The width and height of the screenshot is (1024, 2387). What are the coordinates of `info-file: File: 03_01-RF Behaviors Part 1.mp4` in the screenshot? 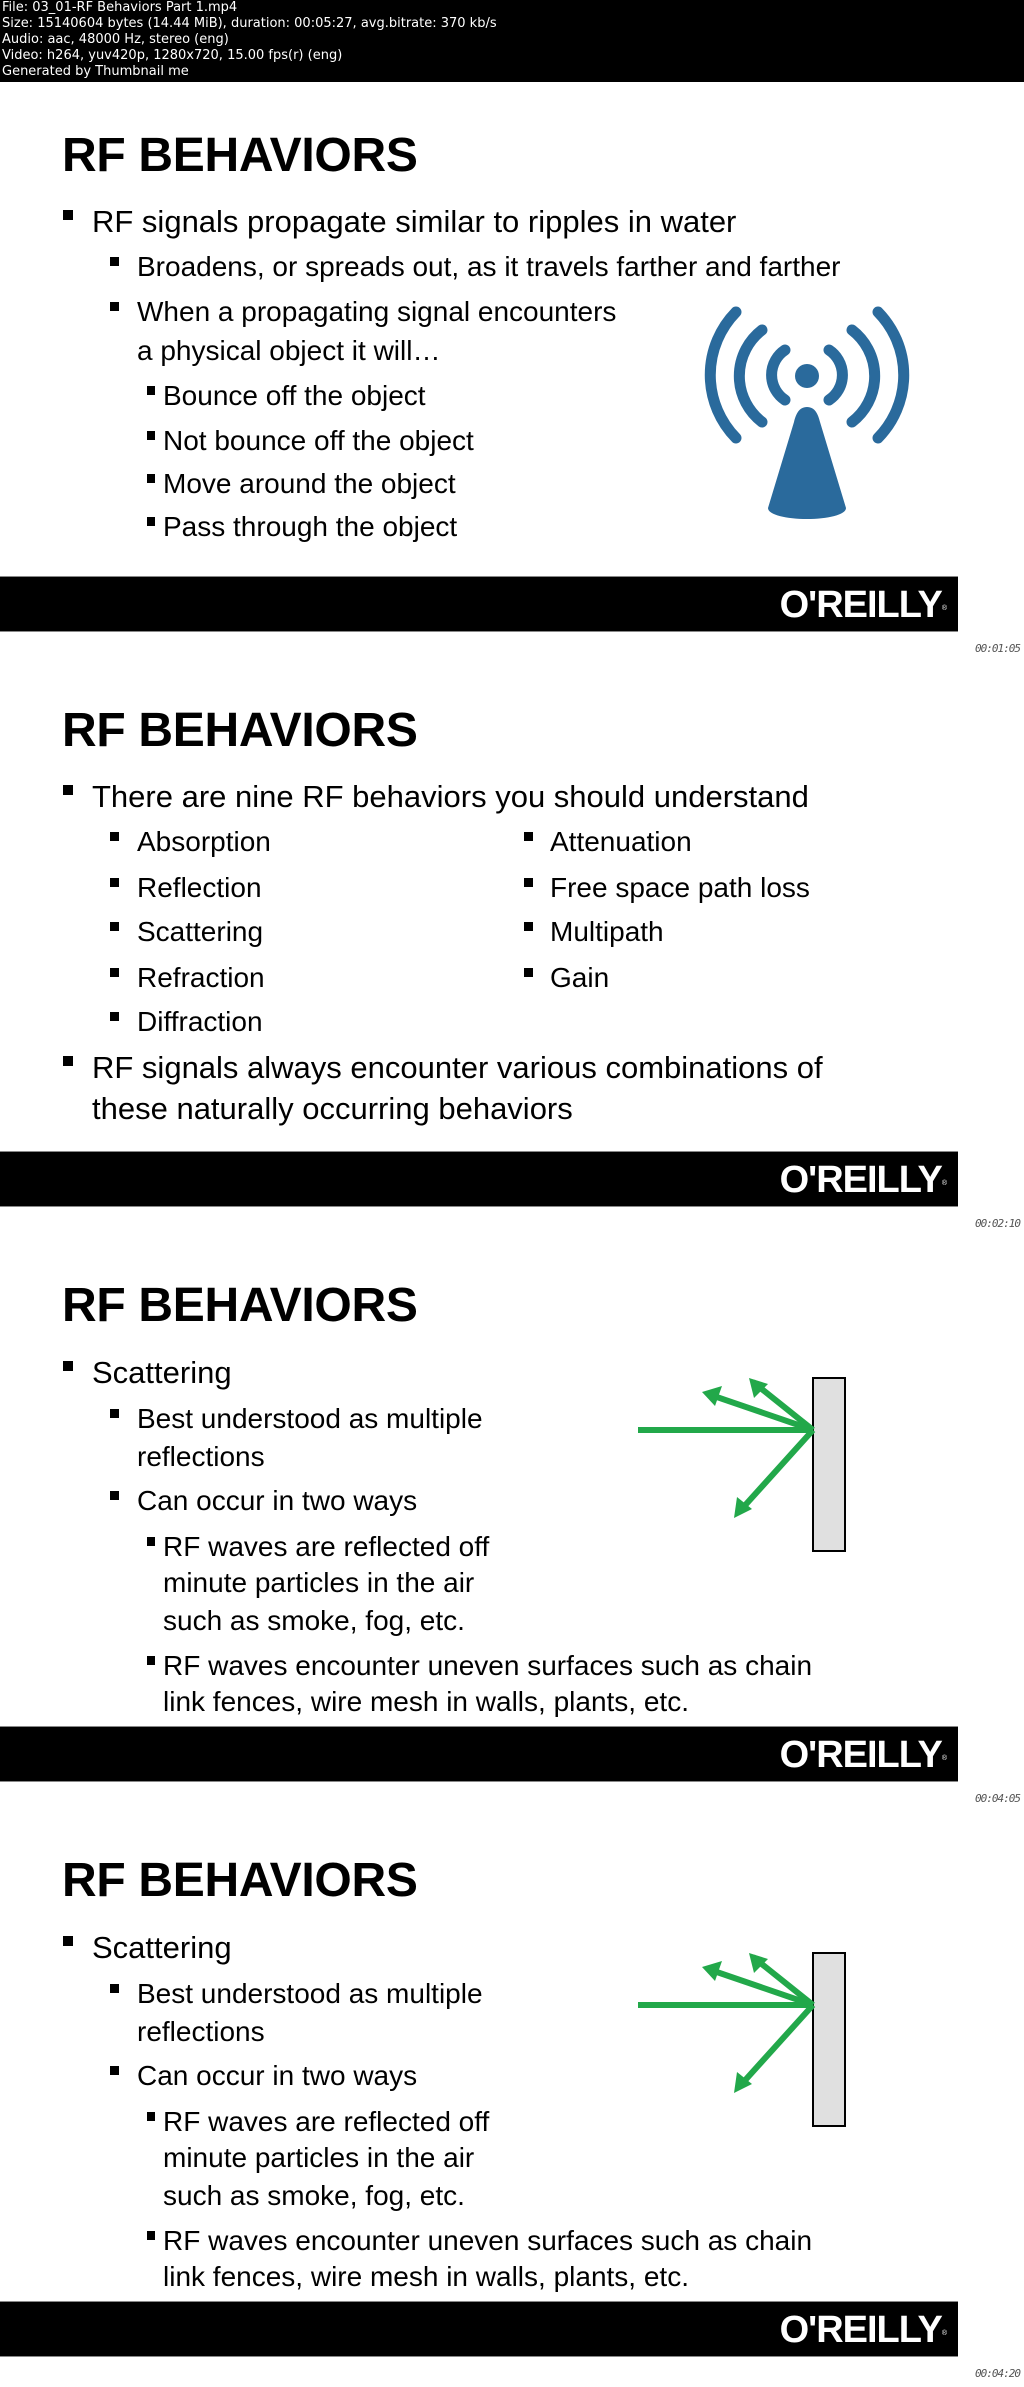 It's located at (120, 7).